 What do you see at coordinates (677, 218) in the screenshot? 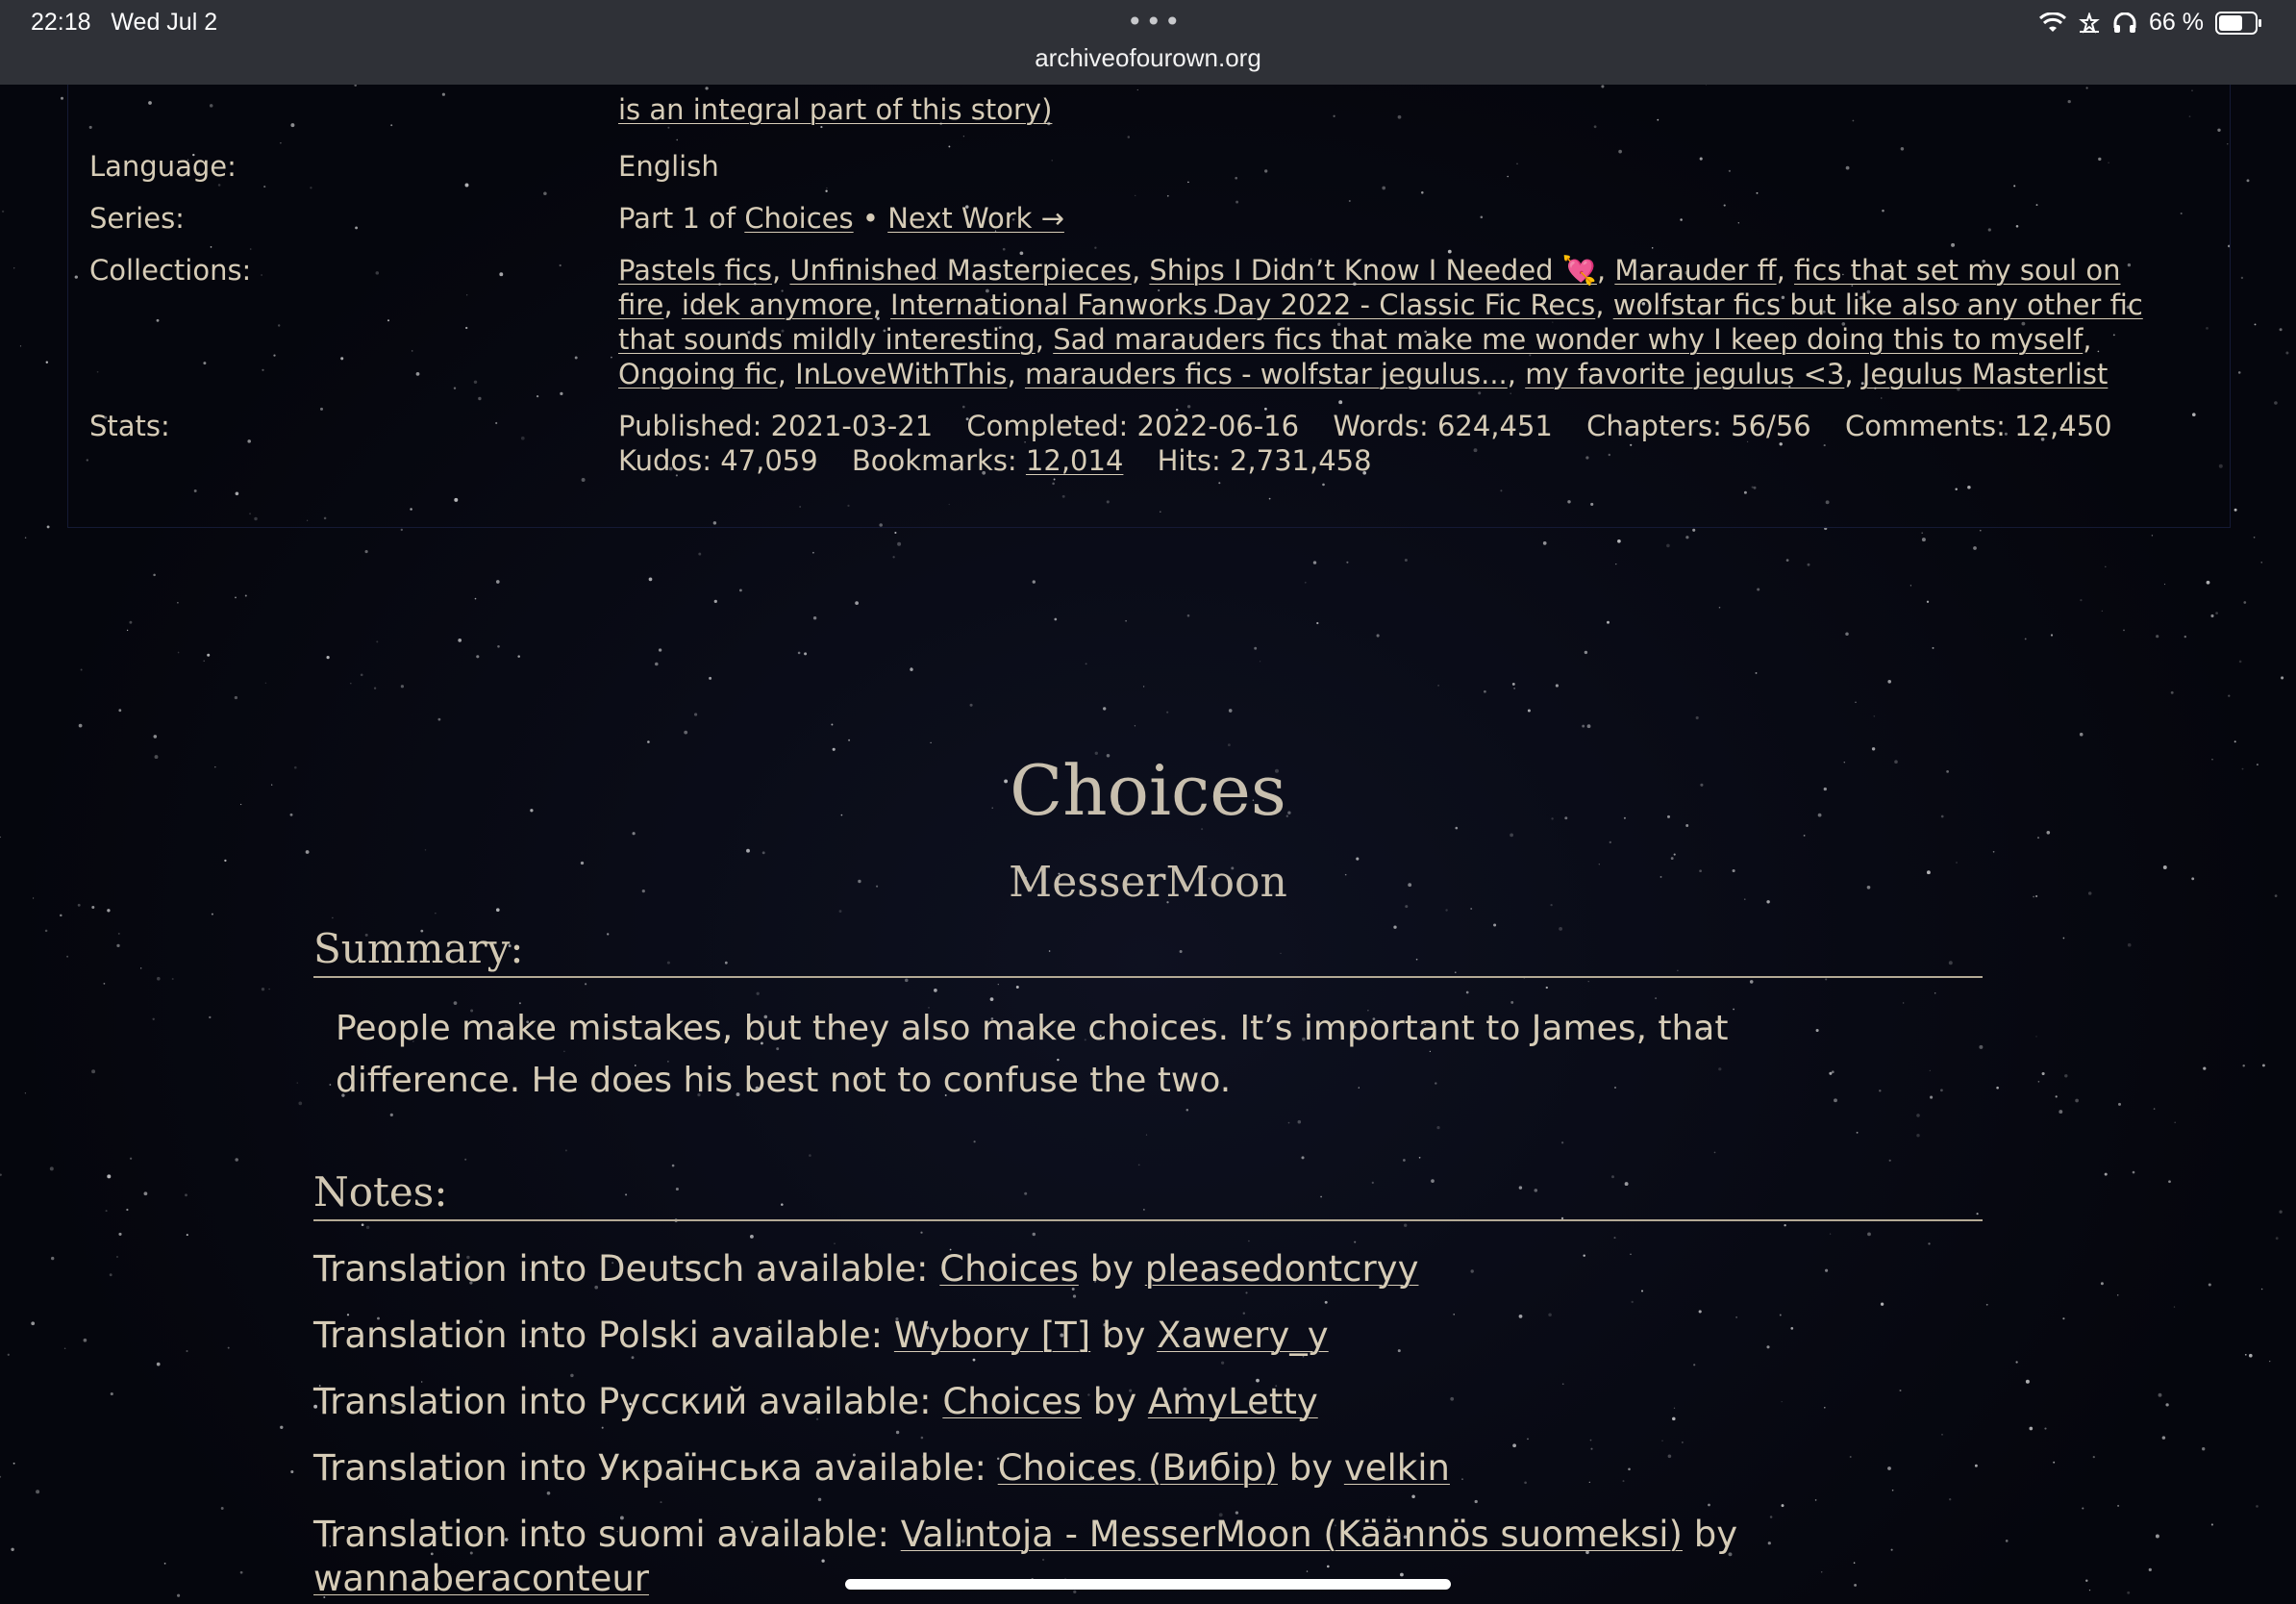
I see `series-part: Part 1 of` at bounding box center [677, 218].